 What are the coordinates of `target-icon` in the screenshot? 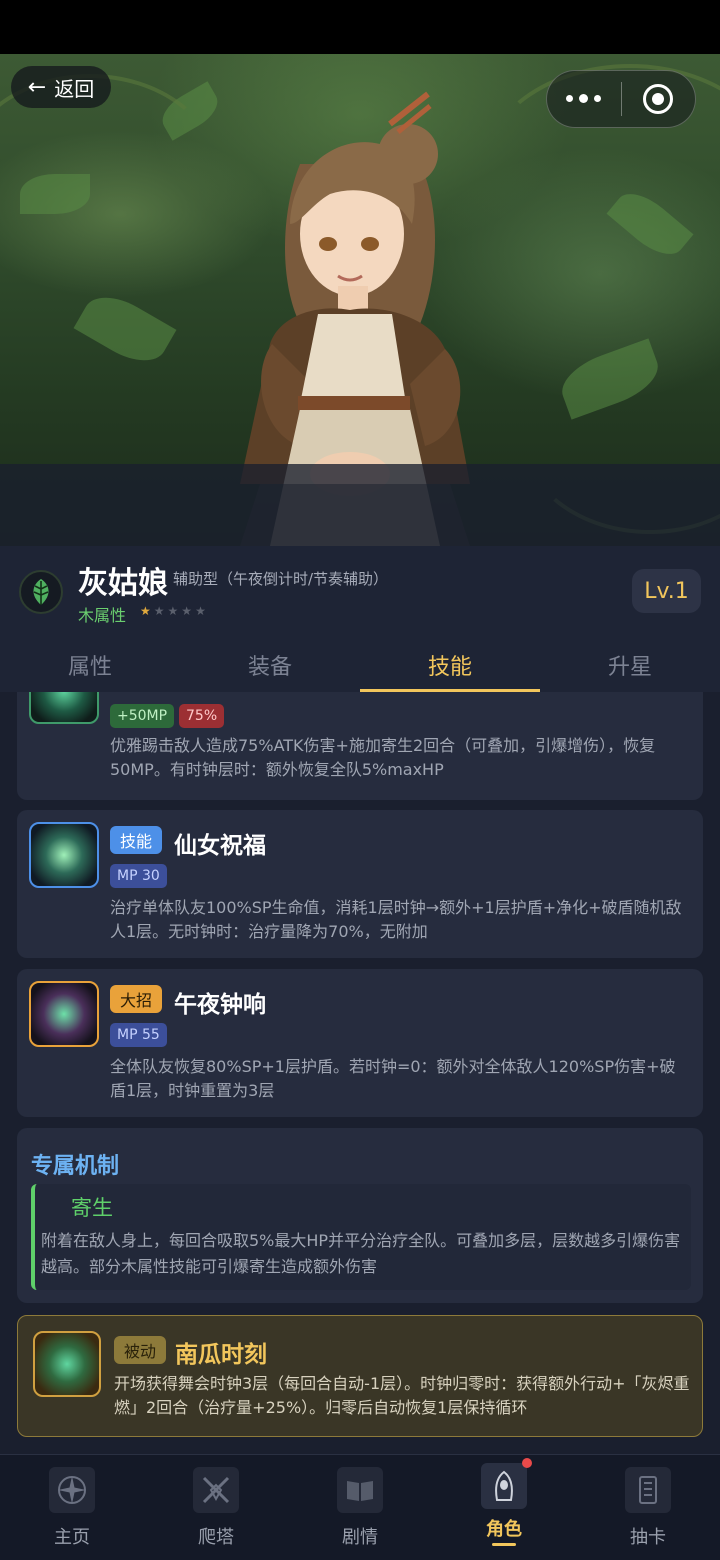 It's located at (658, 99).